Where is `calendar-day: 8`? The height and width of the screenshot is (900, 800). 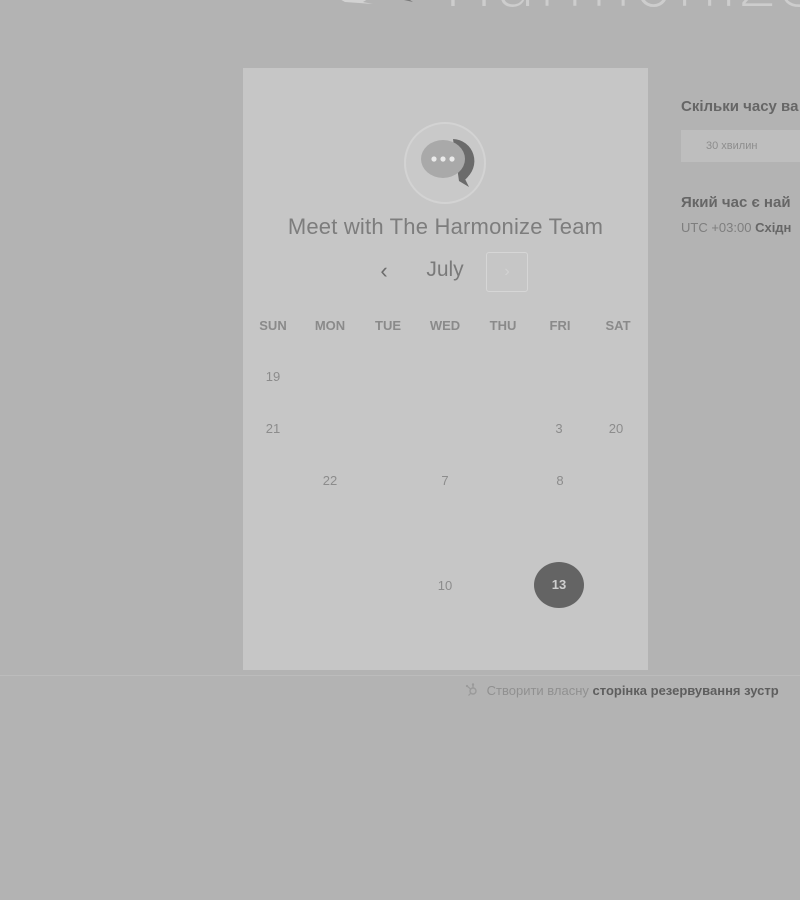 calendar-day: 8 is located at coordinates (560, 481).